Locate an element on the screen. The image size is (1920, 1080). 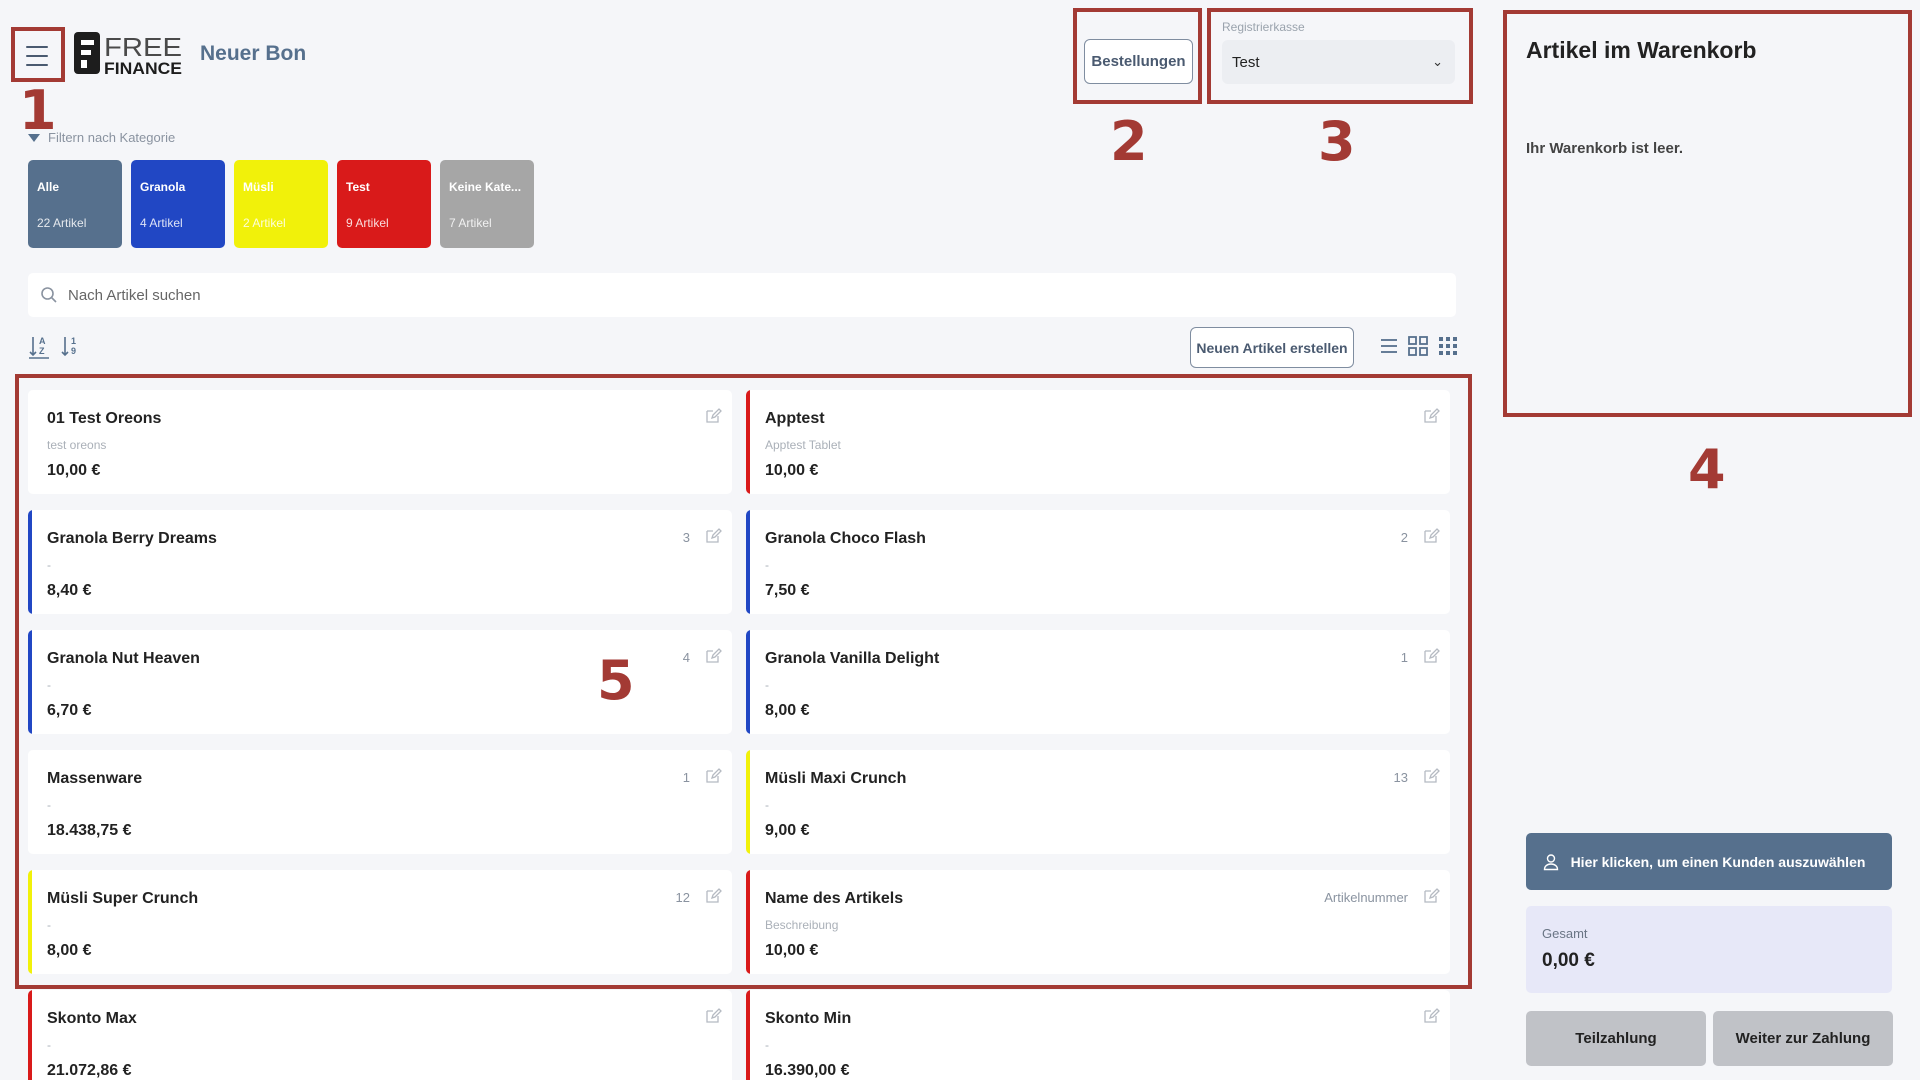
checkout-button: Weiter zur Zahlung is located at coordinates (1803, 1038).